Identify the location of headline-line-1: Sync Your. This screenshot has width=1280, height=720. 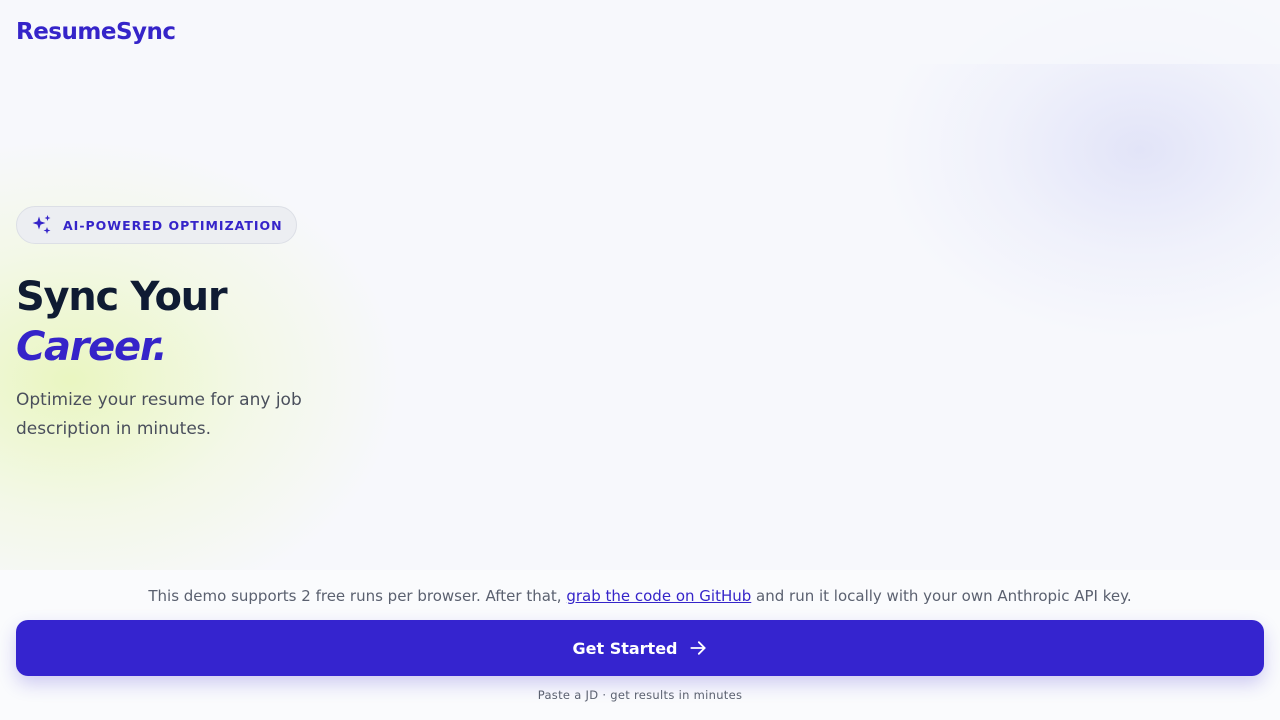
(122, 297).